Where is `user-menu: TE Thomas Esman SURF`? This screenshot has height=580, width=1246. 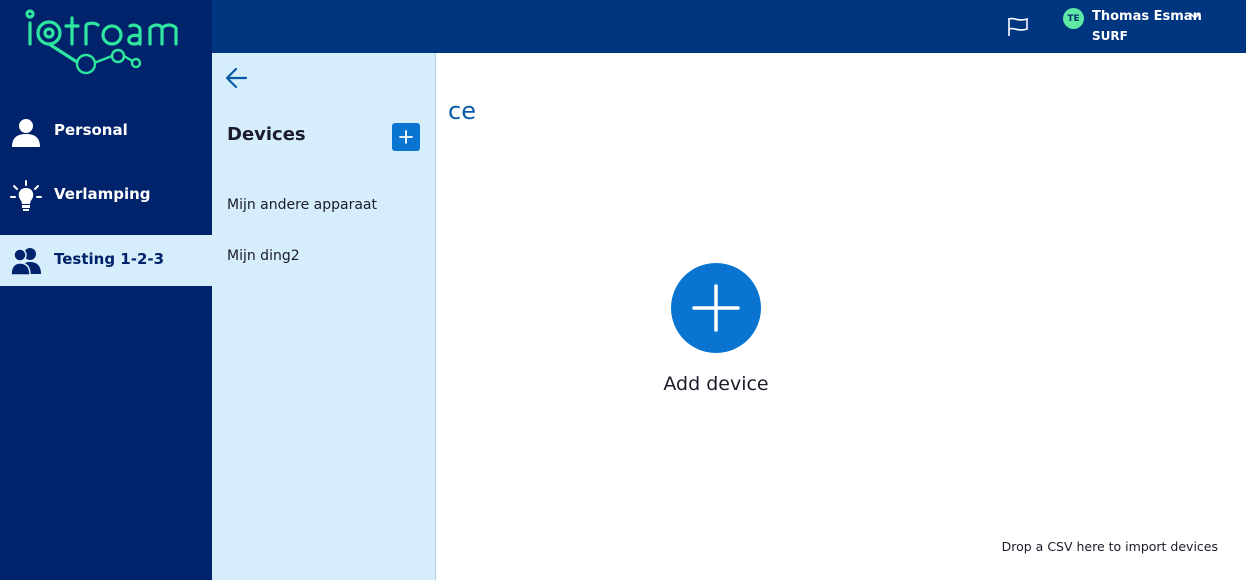 user-menu: TE Thomas Esman SURF is located at coordinates (1143, 27).